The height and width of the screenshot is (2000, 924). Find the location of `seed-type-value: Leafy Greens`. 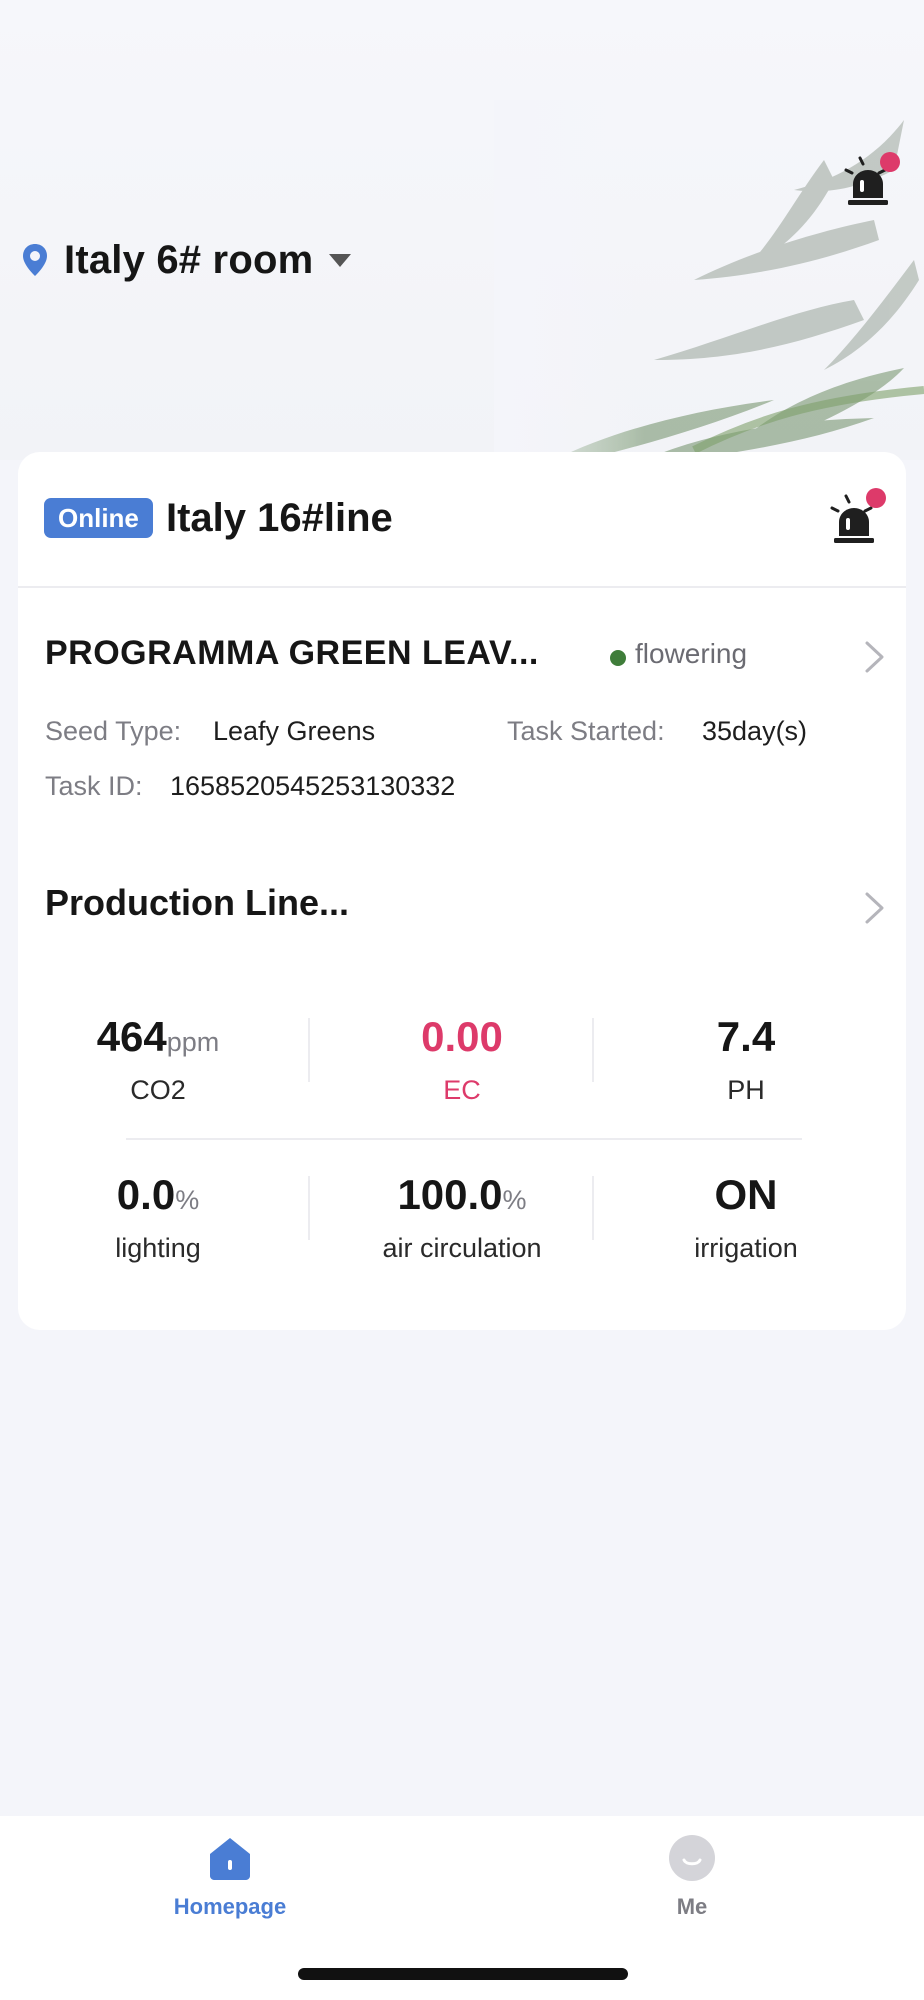

seed-type-value: Leafy Greens is located at coordinates (294, 731).